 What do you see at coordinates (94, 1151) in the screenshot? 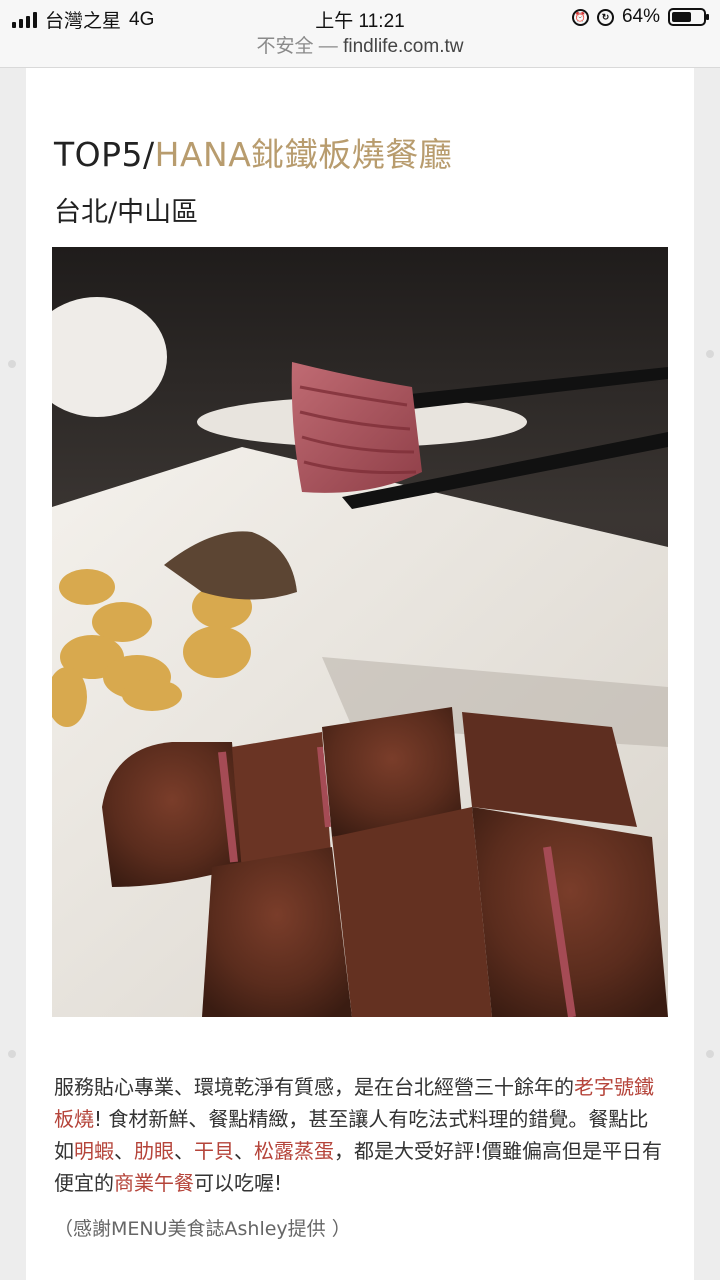
I see `highlight-text: 明蝦` at bounding box center [94, 1151].